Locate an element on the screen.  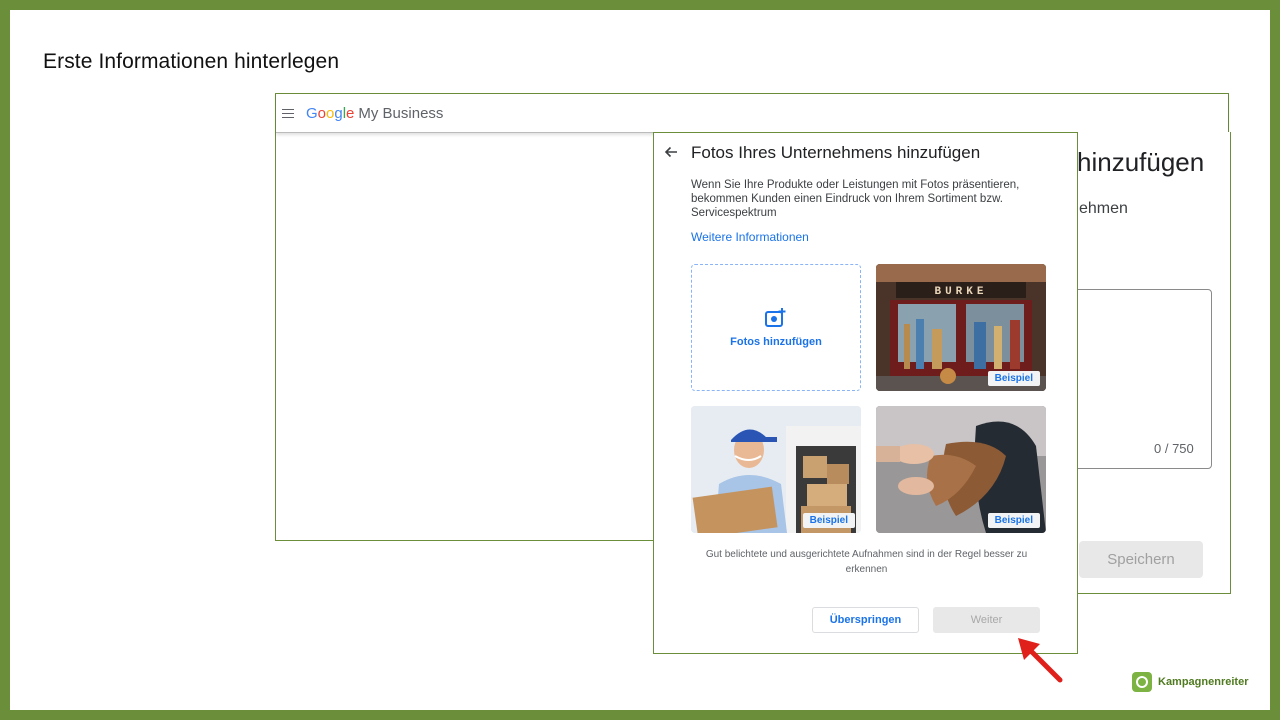
add-photo-icon is located at coordinates (775, 317).